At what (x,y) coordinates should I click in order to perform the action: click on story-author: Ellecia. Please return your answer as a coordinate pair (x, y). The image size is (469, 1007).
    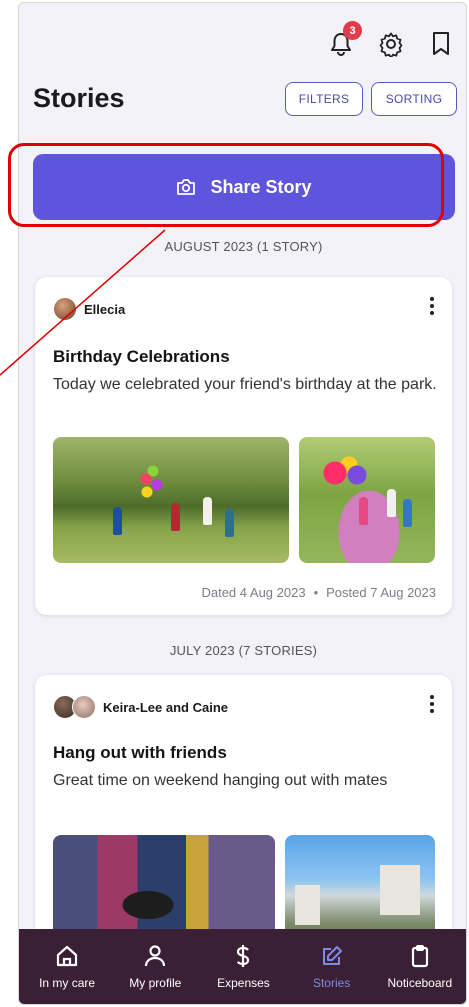
    Looking at the image, I should click on (89, 309).